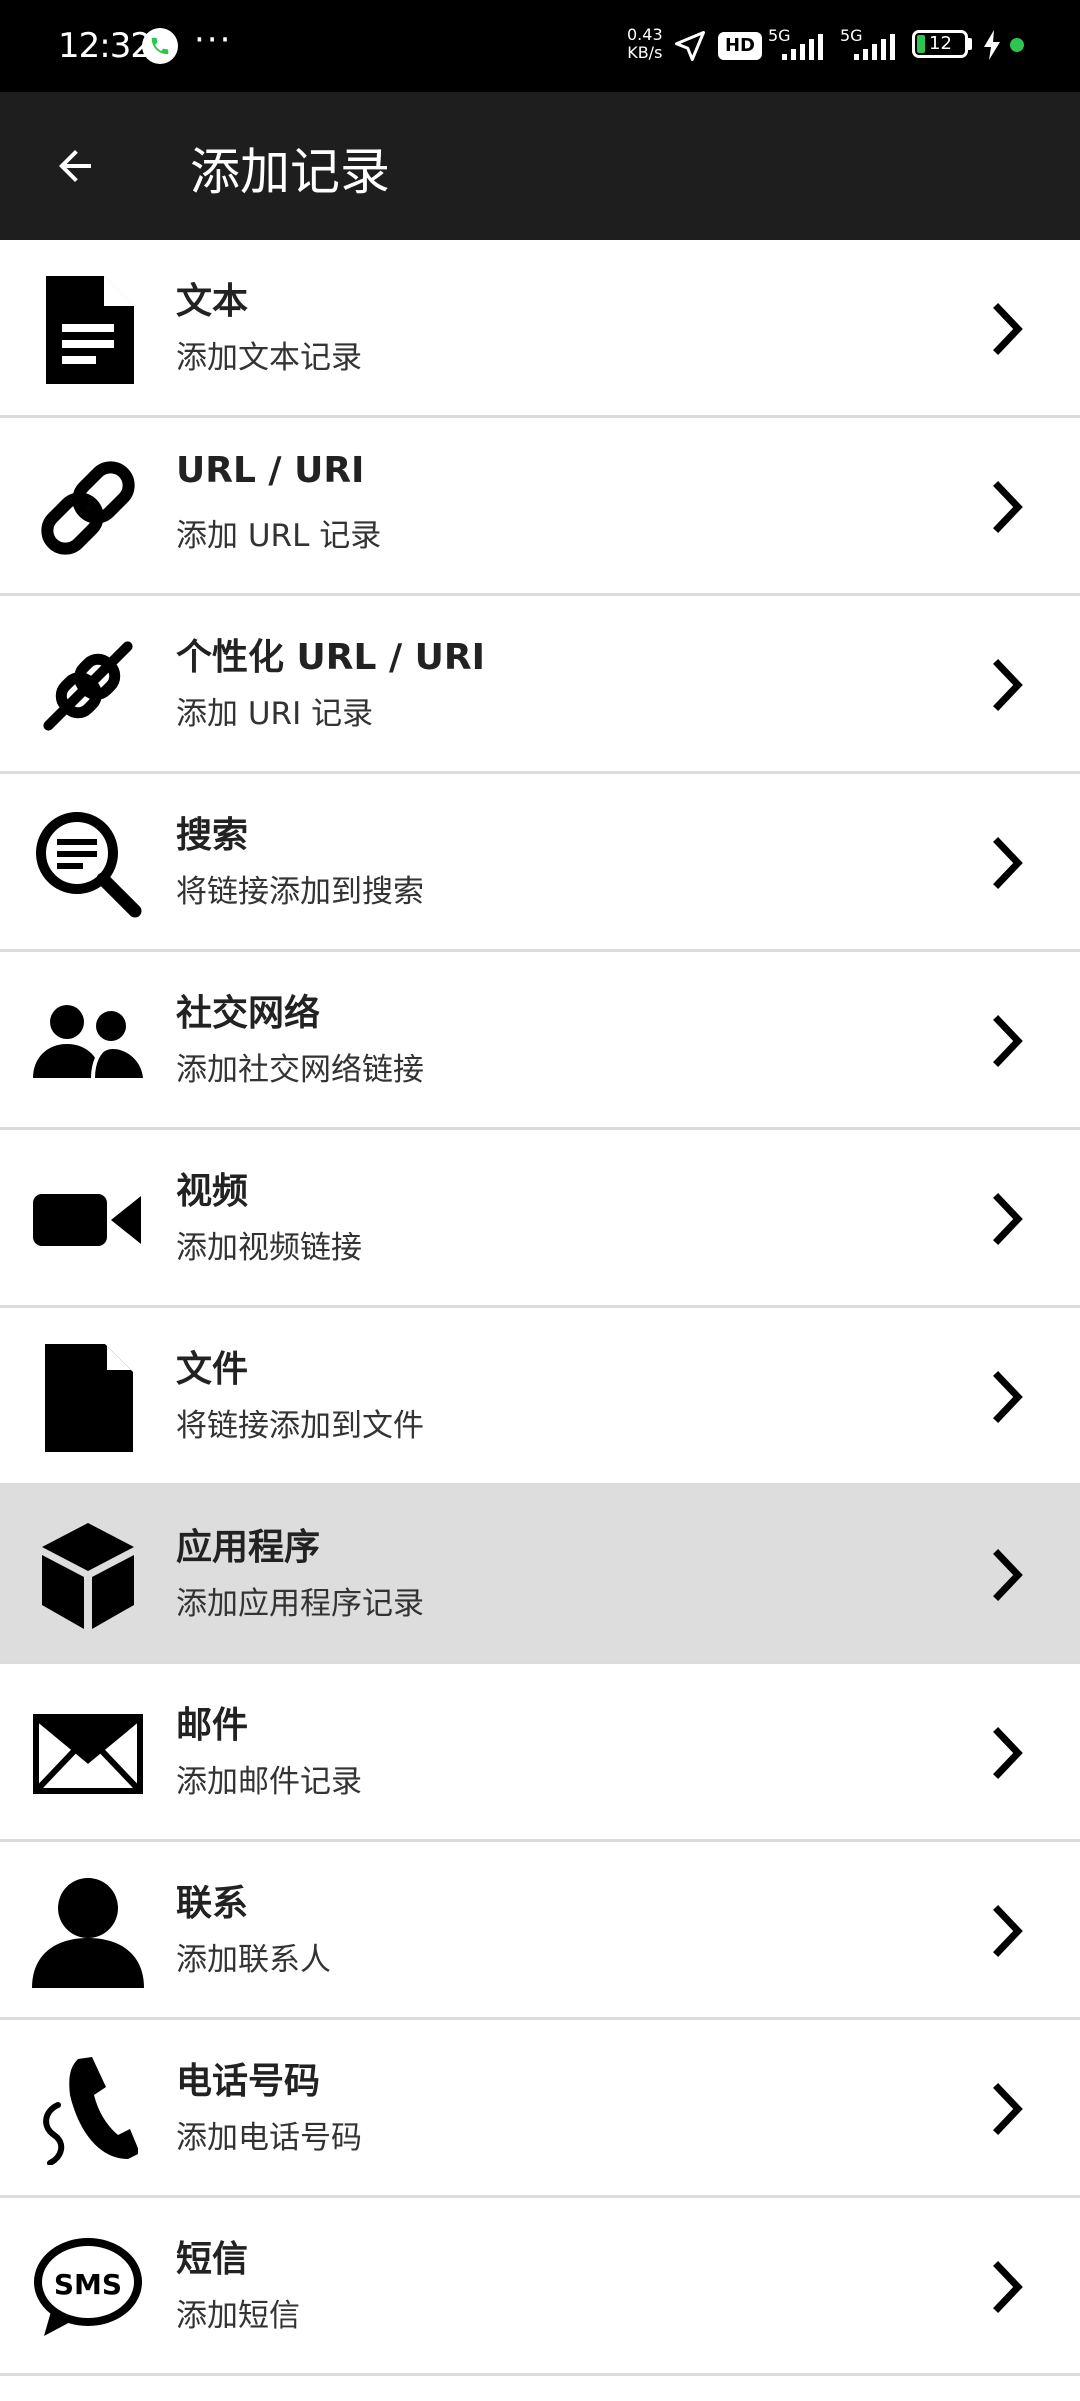 The image size is (1080, 2401). I want to click on item-subtitle: 添加联系人, so click(253, 1960).